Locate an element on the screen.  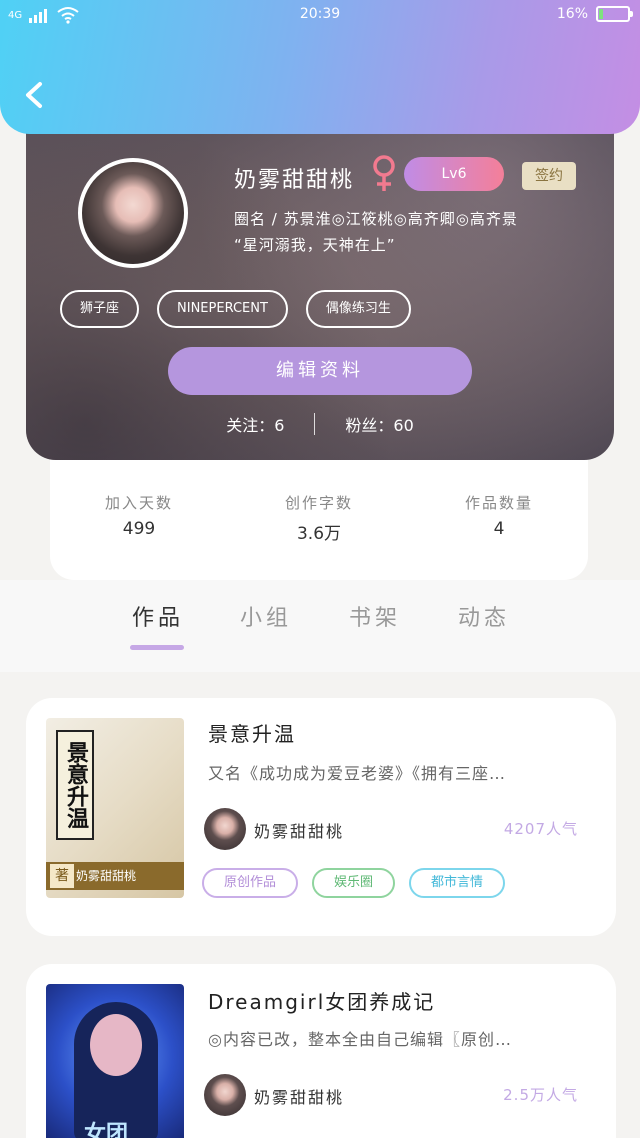
stat-label: 创作字数 is located at coordinates (318, 503).